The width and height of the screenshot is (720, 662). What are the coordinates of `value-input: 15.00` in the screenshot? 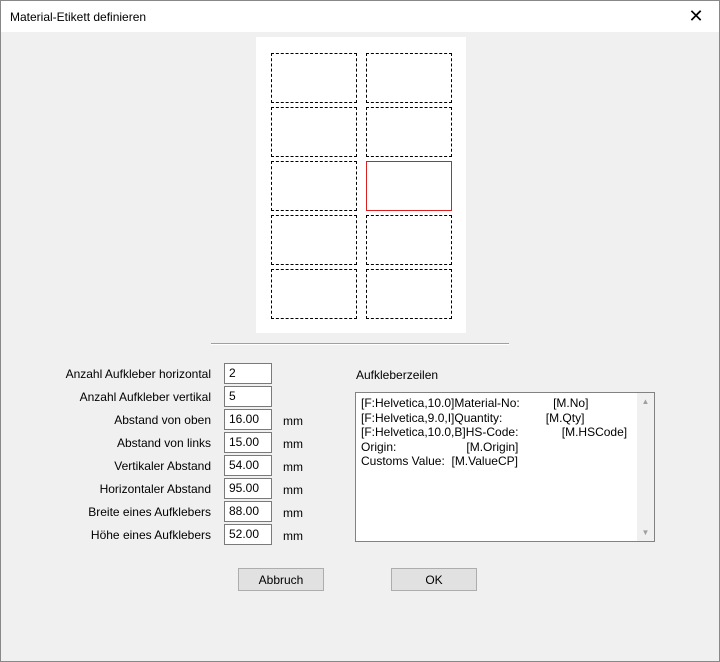 It's located at (248, 442).